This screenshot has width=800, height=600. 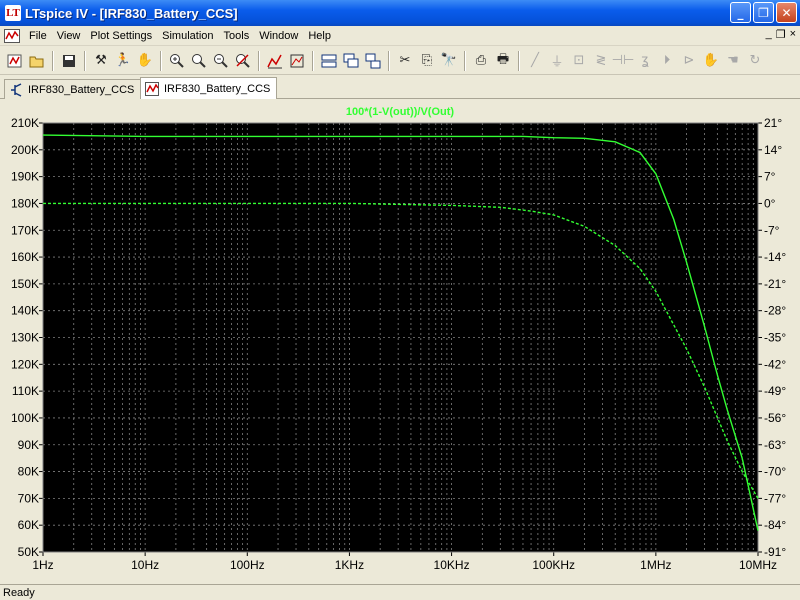 What do you see at coordinates (623, 61) in the screenshot?
I see `capacitor-icon: ⊣⊢` at bounding box center [623, 61].